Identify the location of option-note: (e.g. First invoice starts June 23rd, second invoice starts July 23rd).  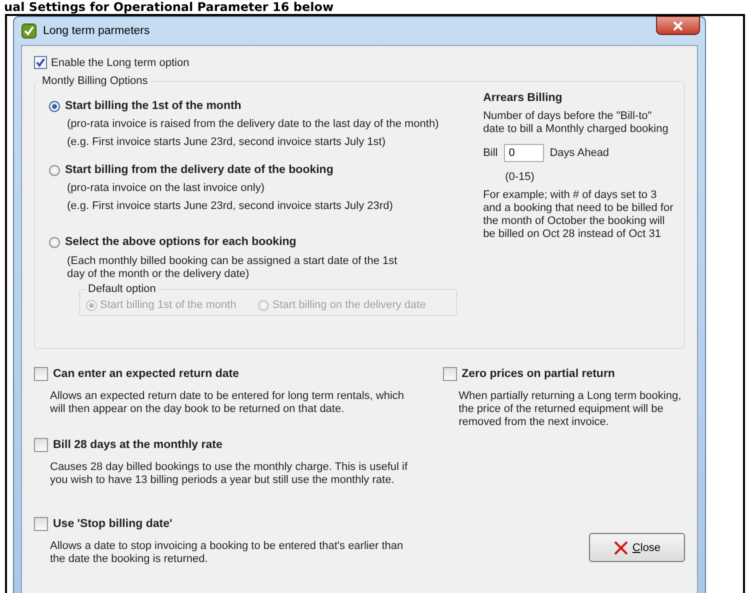
(230, 206).